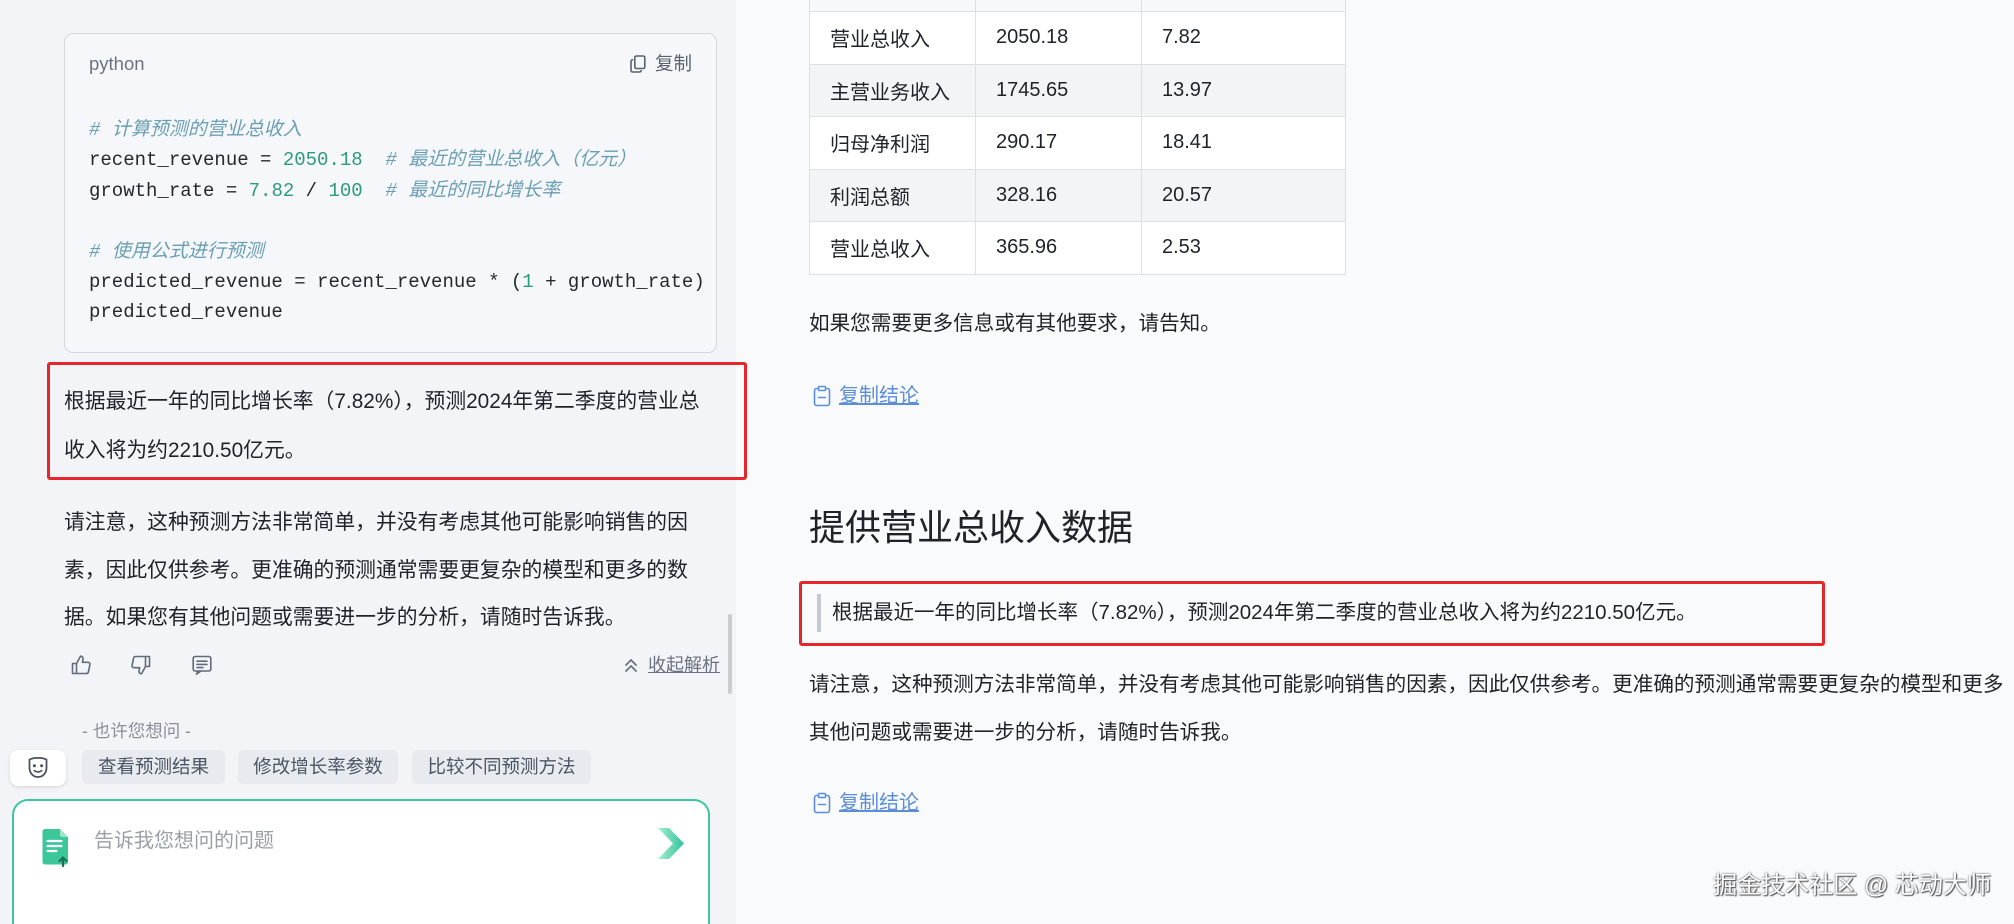 This screenshot has height=924, width=2014. What do you see at coordinates (311, 190) in the screenshot?
I see `code-token: /` at bounding box center [311, 190].